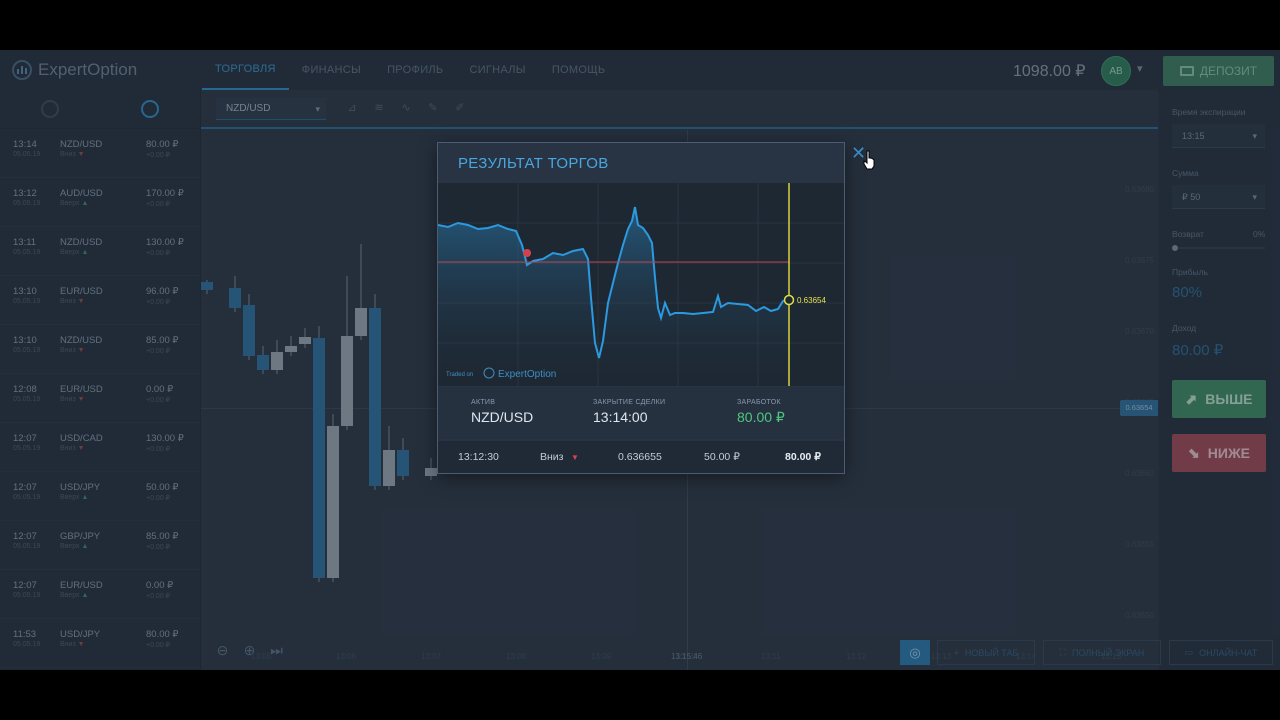 The width and height of the screenshot is (1280, 720). What do you see at coordinates (483, 402) in the screenshot?
I see `asset-label: АКТИВ` at bounding box center [483, 402].